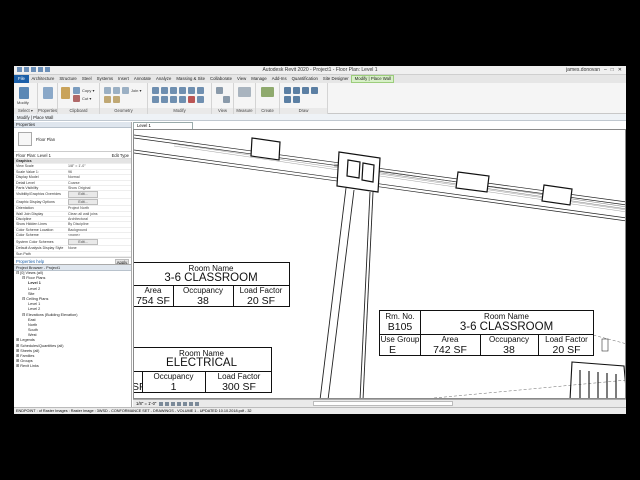 This screenshot has width=640, height=480. I want to click on instance-selector: Floor Plan: Level 1 Edit Type, so click(72, 155).